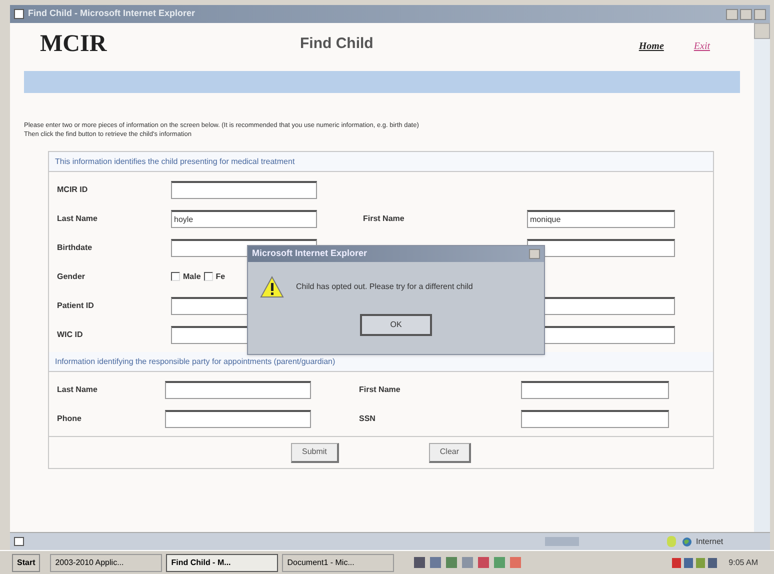 This screenshot has height=574, width=774. I want to click on field-label: Birthdate, so click(75, 248).